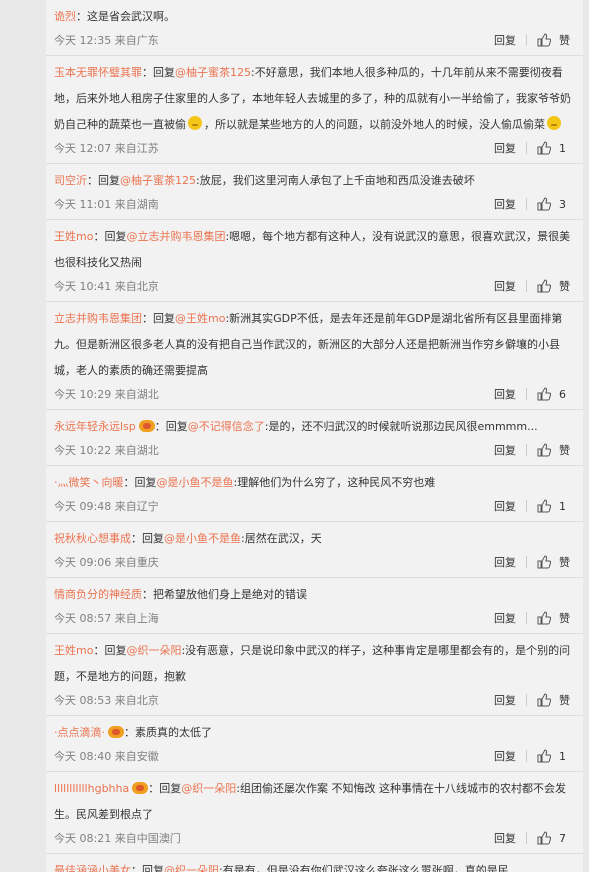 This screenshot has height=872, width=589. I want to click on comment-actions: 回复 6, so click(534, 394).